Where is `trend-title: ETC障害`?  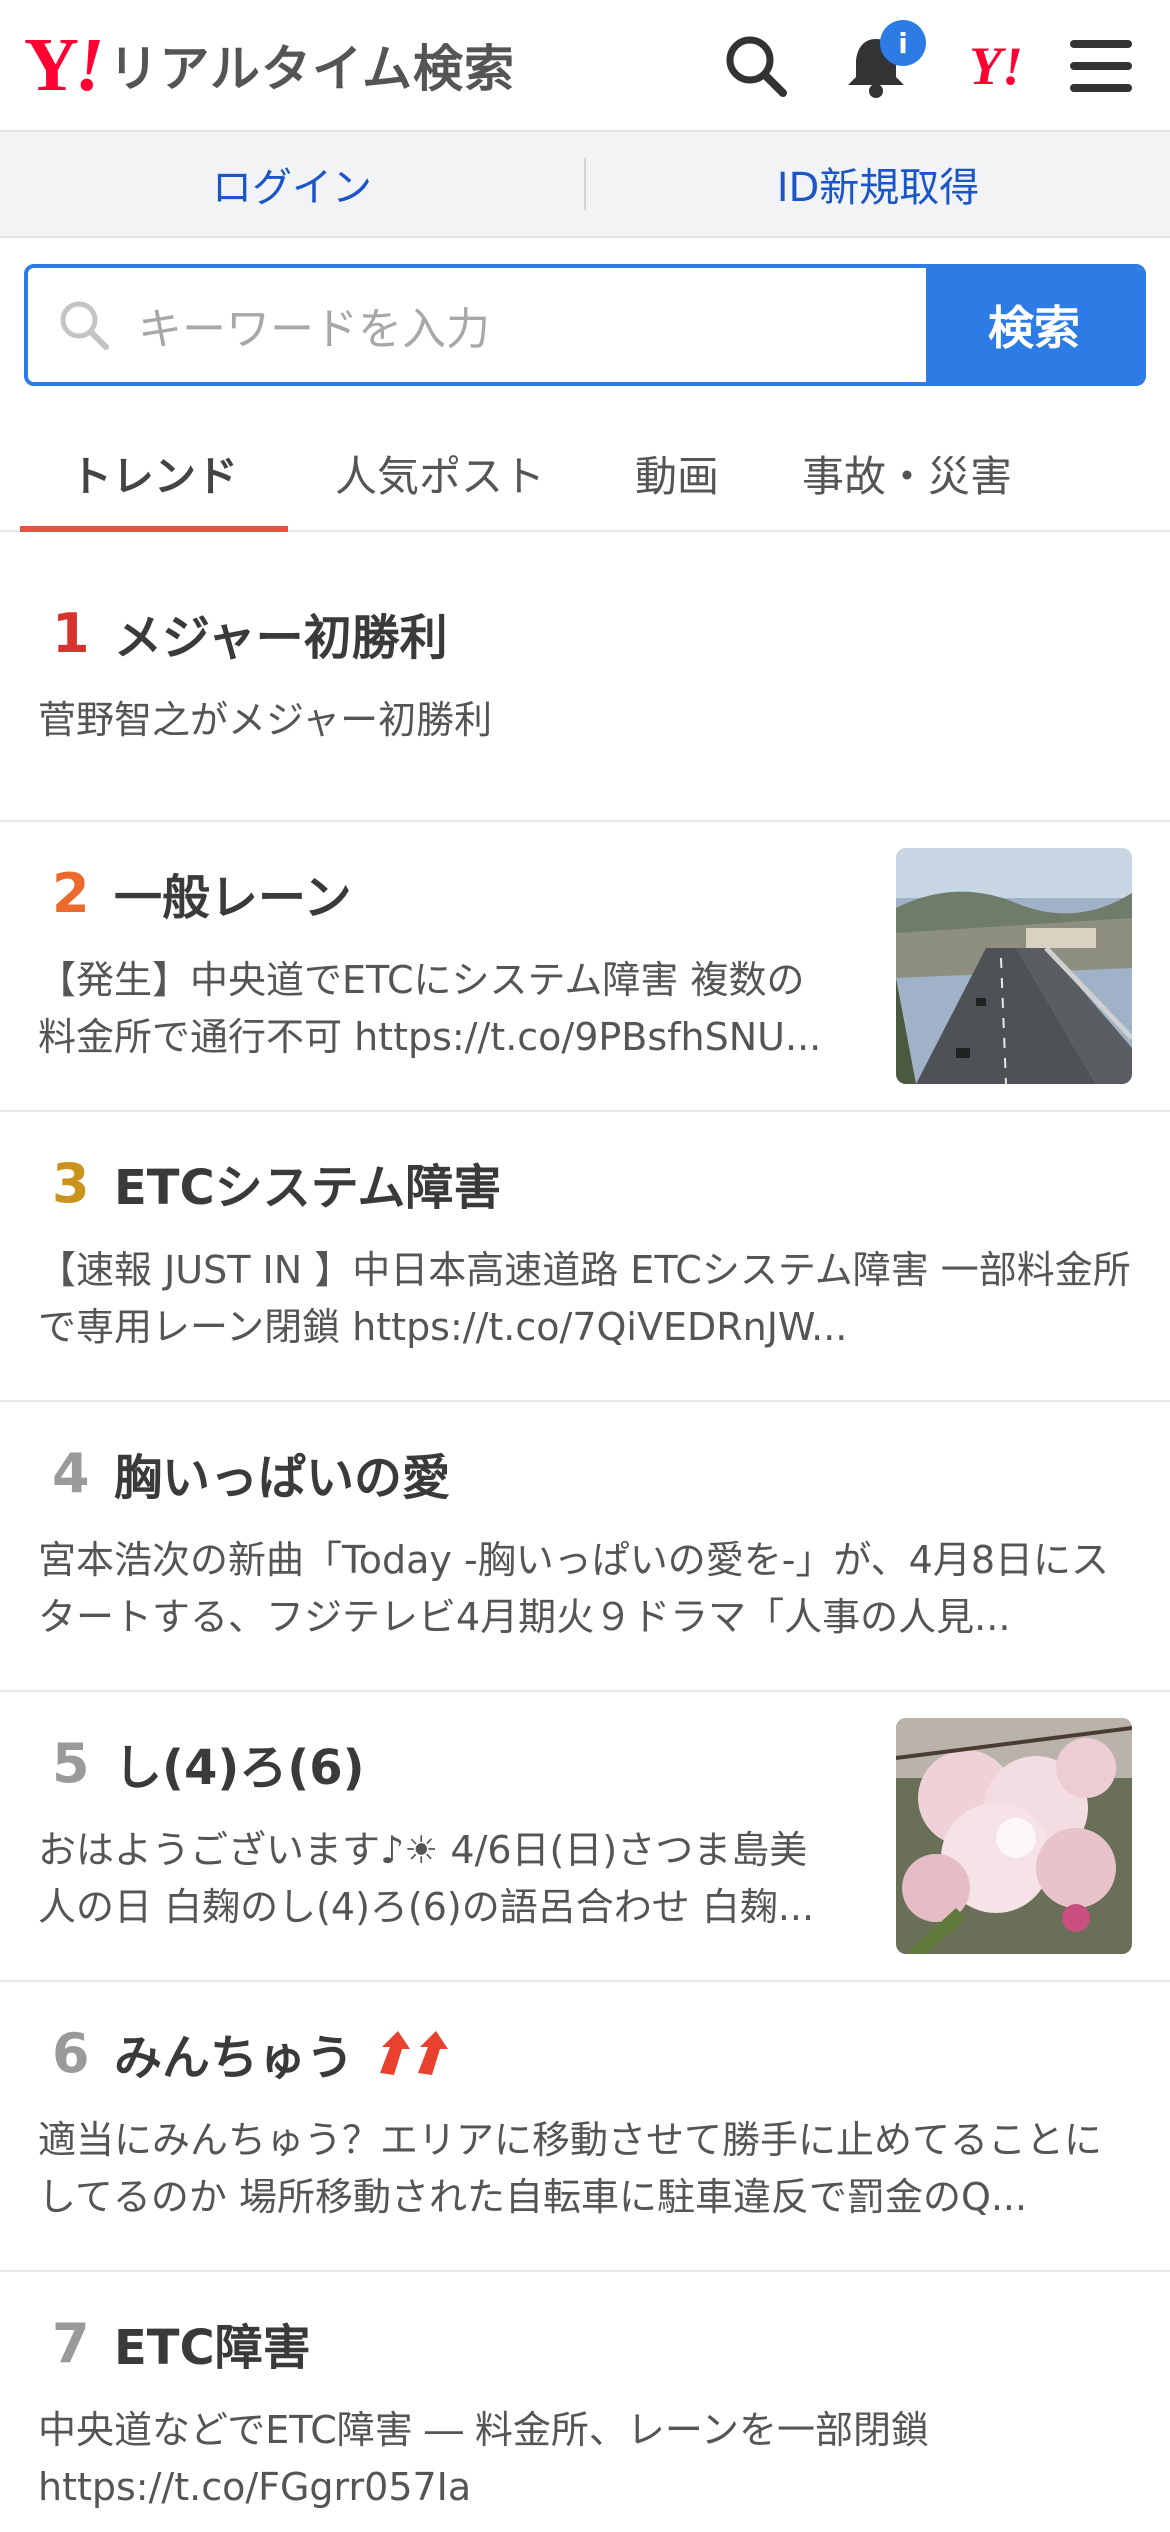 trend-title: ETC障害 is located at coordinates (212, 2348).